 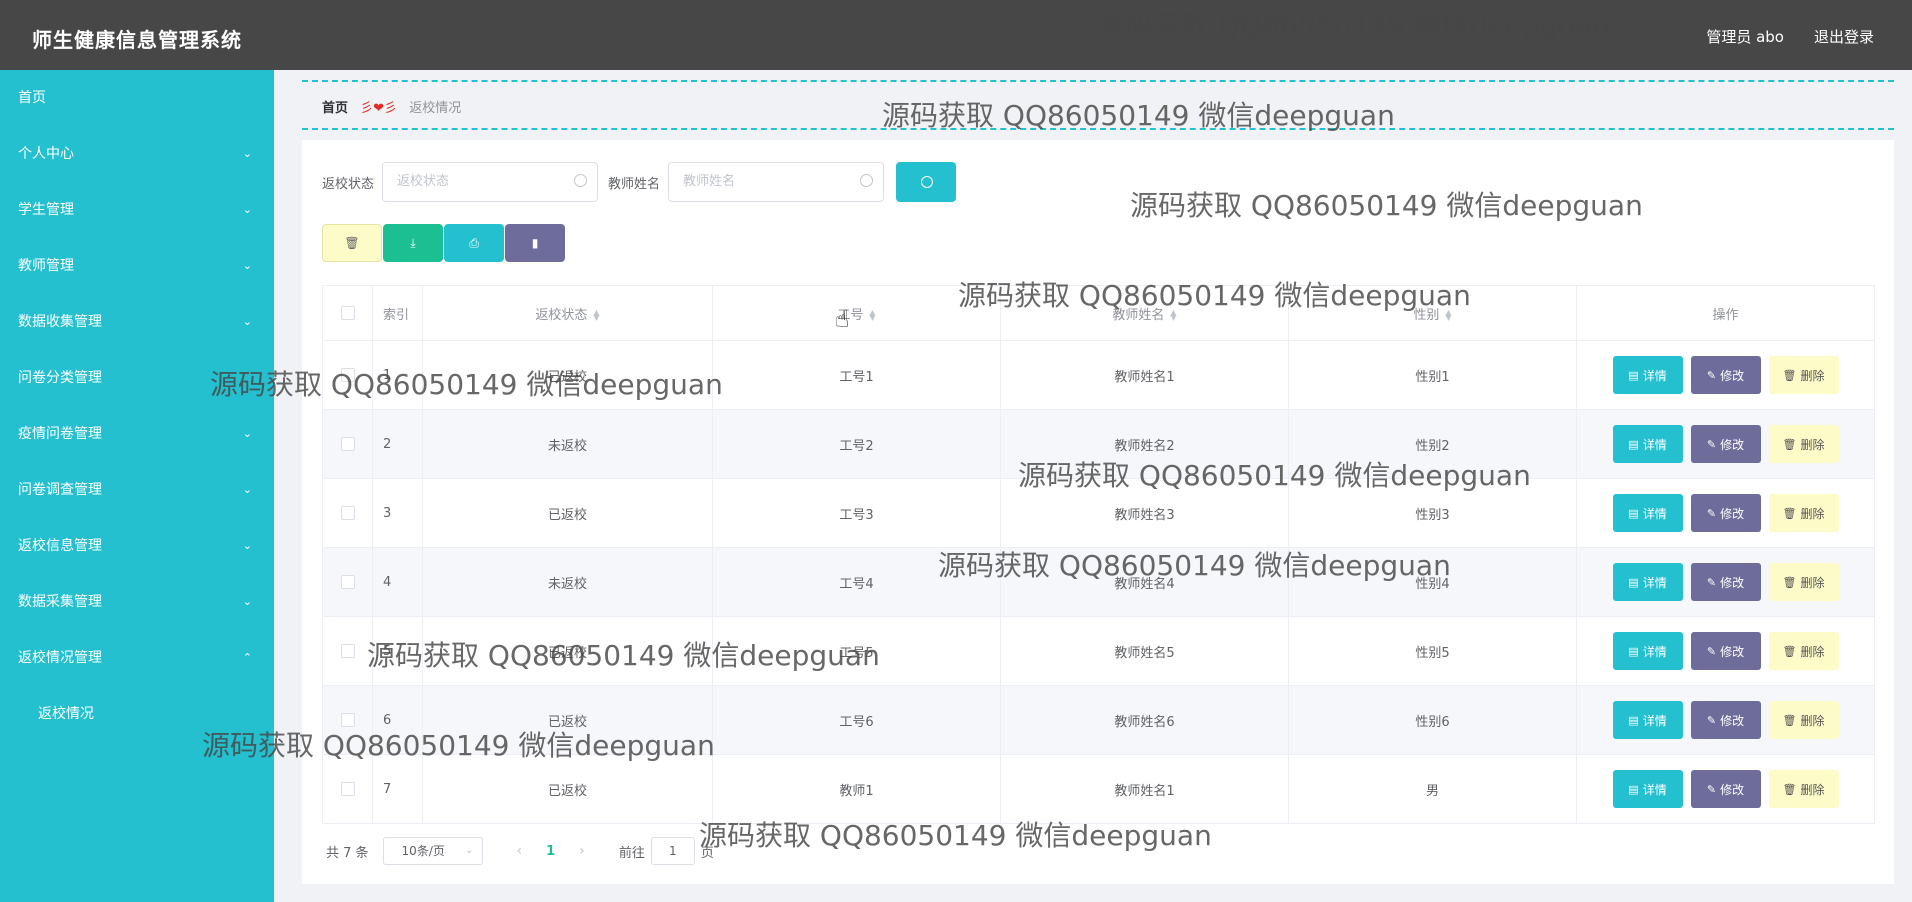 I want to click on select-all-checkbox, so click(x=347, y=313).